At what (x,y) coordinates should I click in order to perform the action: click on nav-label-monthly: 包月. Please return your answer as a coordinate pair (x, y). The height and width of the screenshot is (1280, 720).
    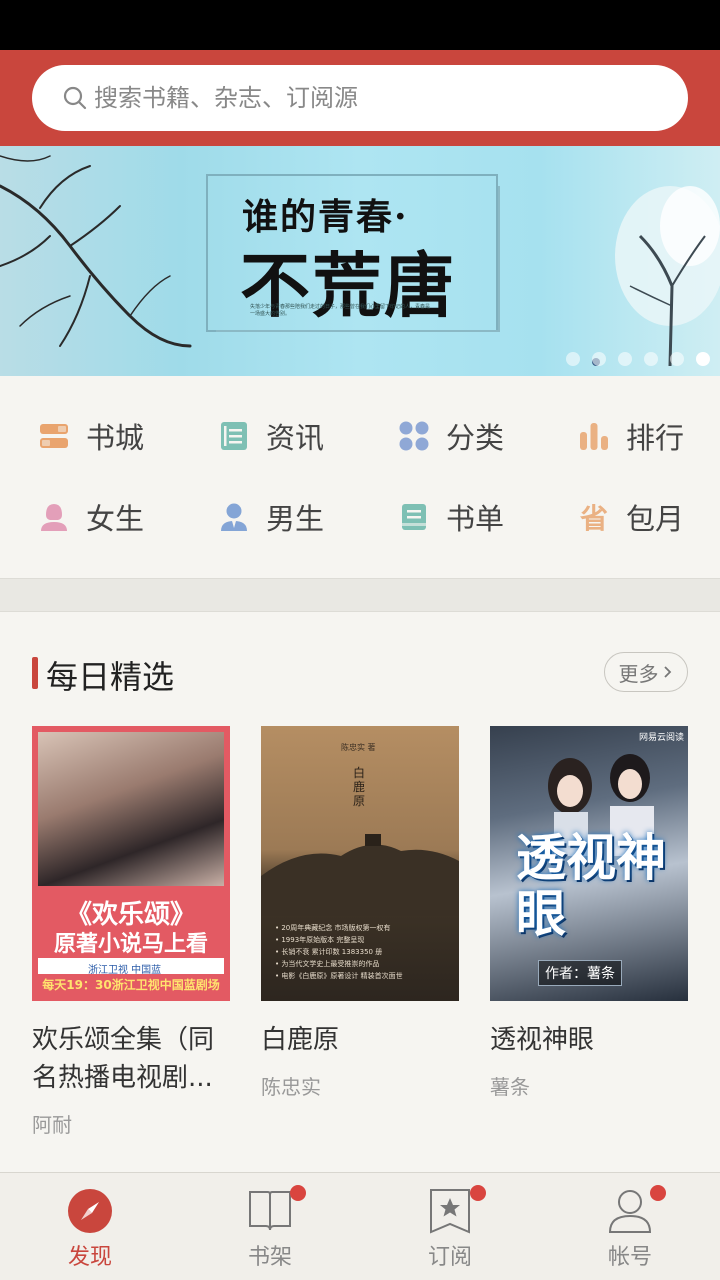
    Looking at the image, I should click on (655, 519).